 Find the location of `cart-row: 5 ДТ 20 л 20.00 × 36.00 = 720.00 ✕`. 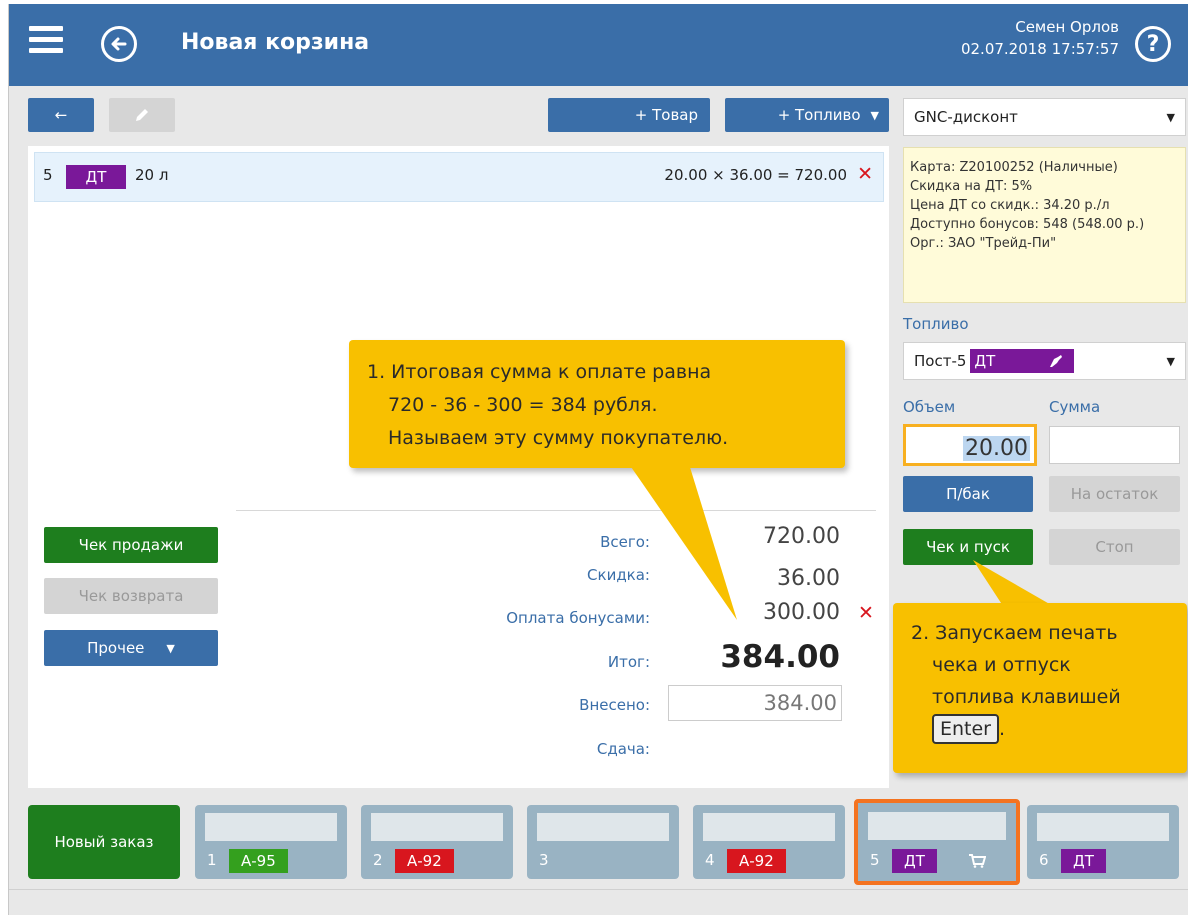

cart-row: 5 ДТ 20 л 20.00 × 36.00 = 720.00 ✕ is located at coordinates (459, 177).